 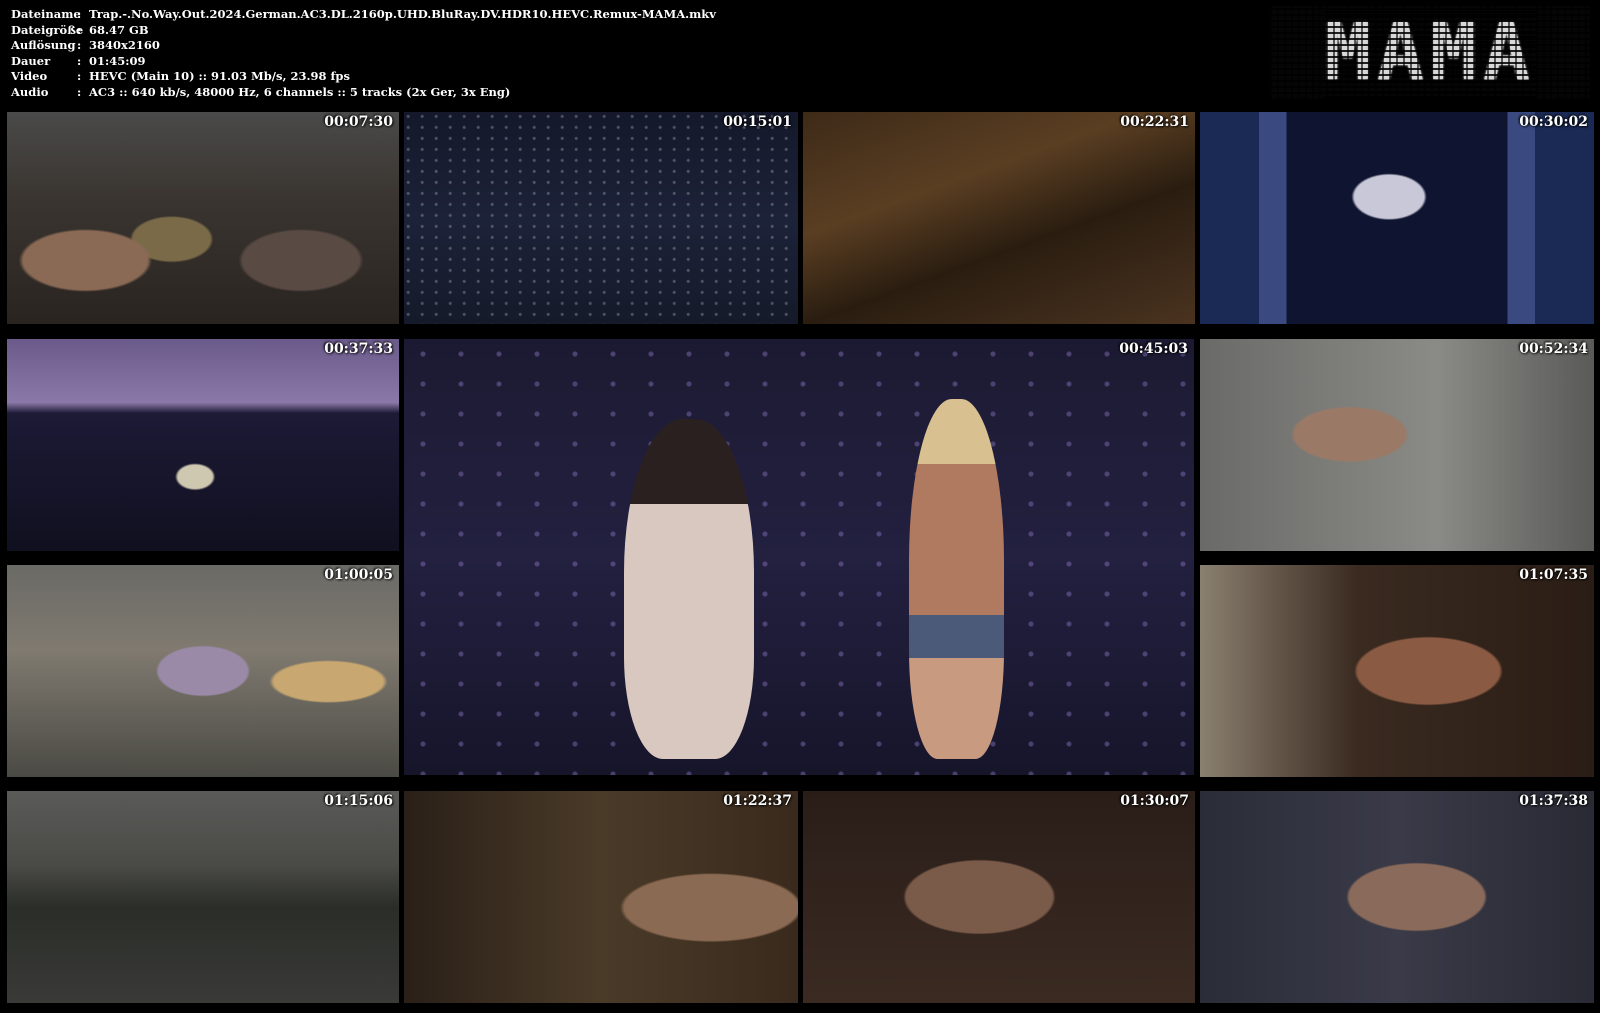 I want to click on timestamp: 01:22:37, so click(x=757, y=801).